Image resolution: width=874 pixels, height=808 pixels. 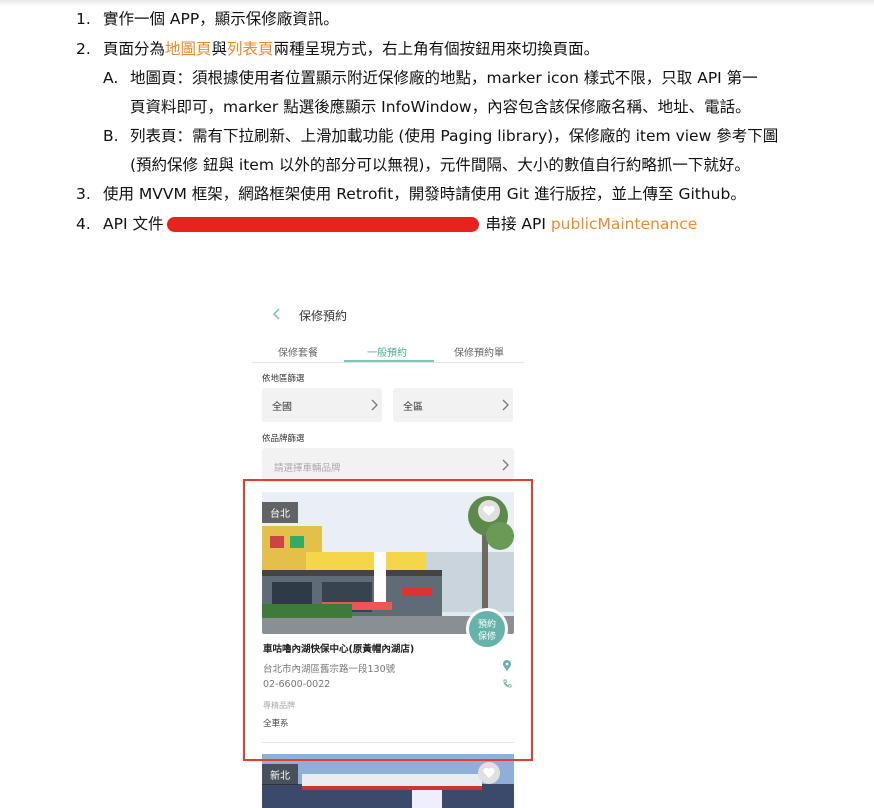 What do you see at coordinates (282, 407) in the screenshot?
I see `city-value: 全國` at bounding box center [282, 407].